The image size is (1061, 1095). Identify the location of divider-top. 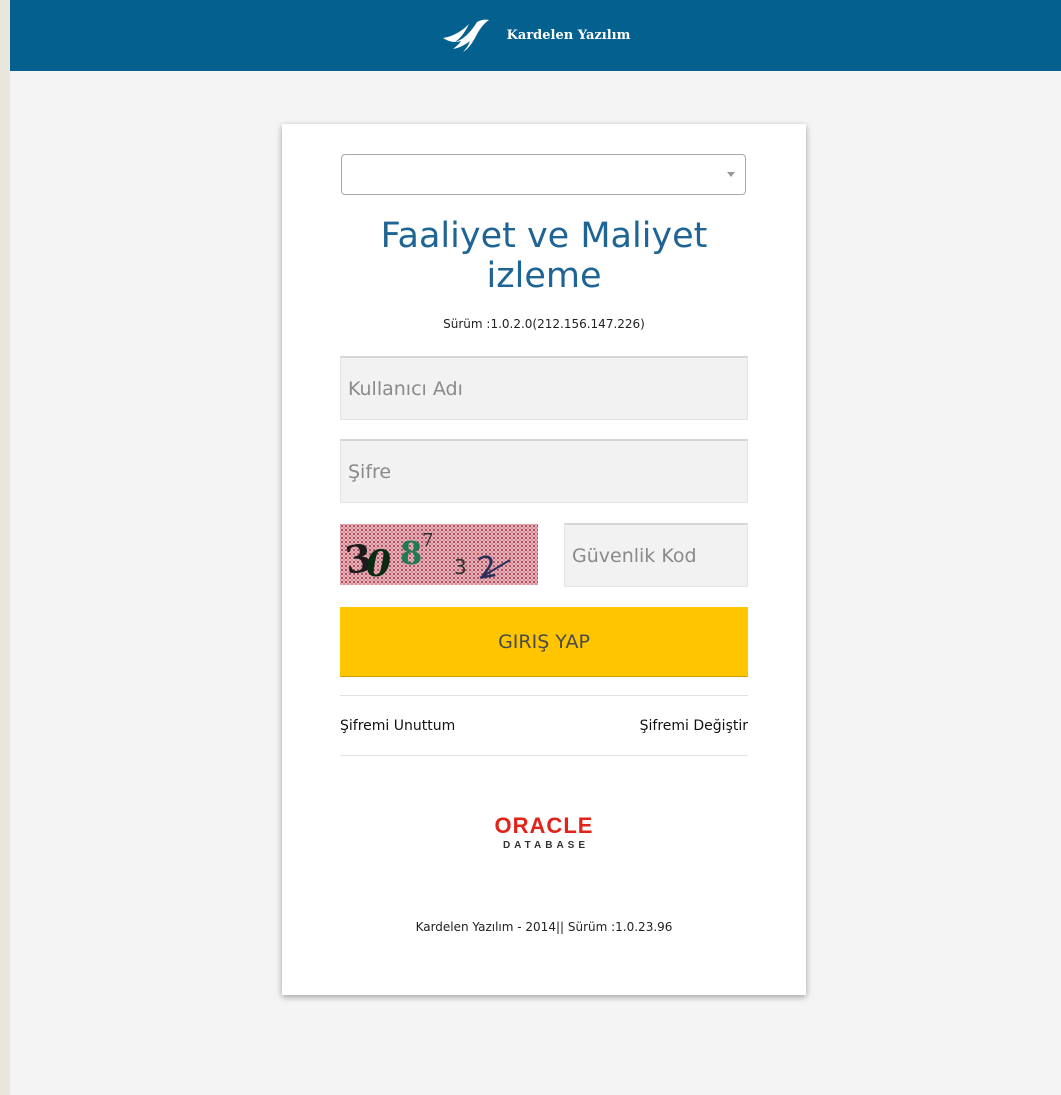
(544, 695).